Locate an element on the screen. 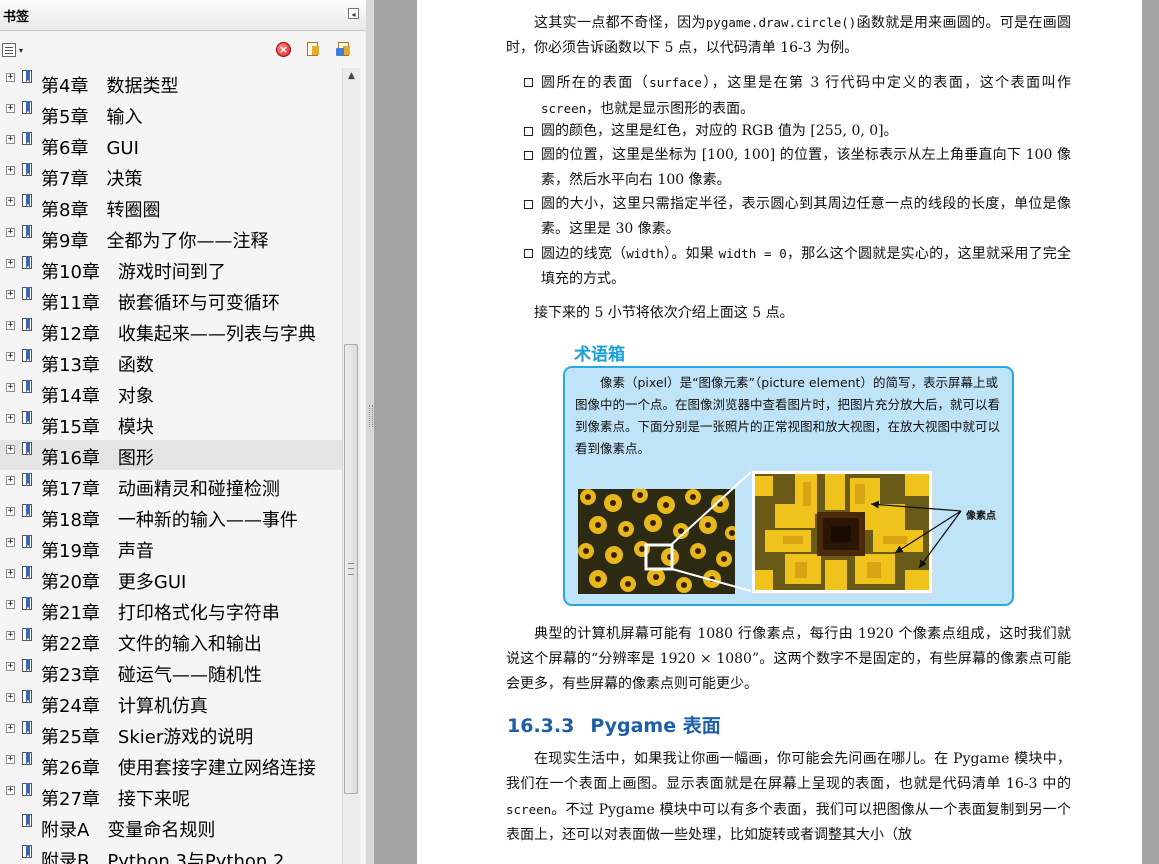 The width and height of the screenshot is (1159, 864). bookmark-label: 第10章 游戏时间到了 is located at coordinates (133, 272).